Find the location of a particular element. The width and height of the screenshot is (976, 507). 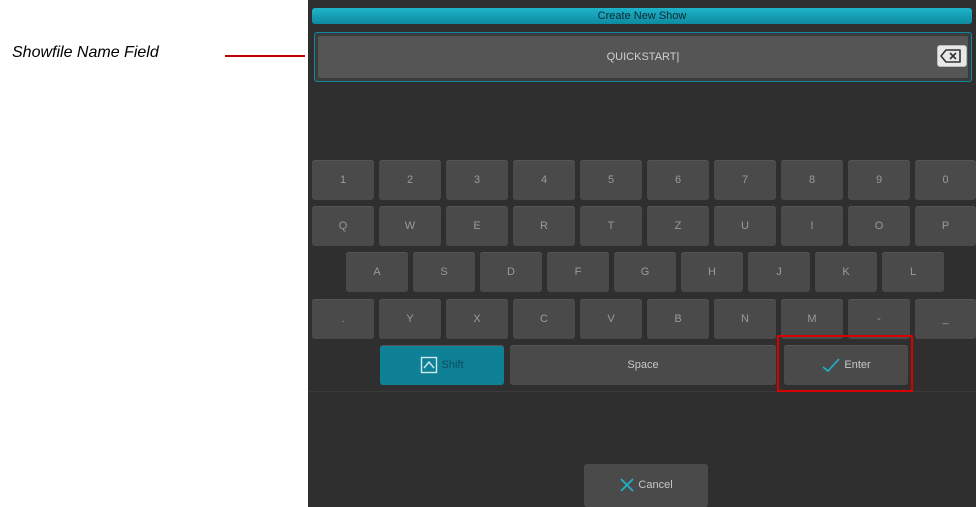

key-m: M is located at coordinates (812, 319).